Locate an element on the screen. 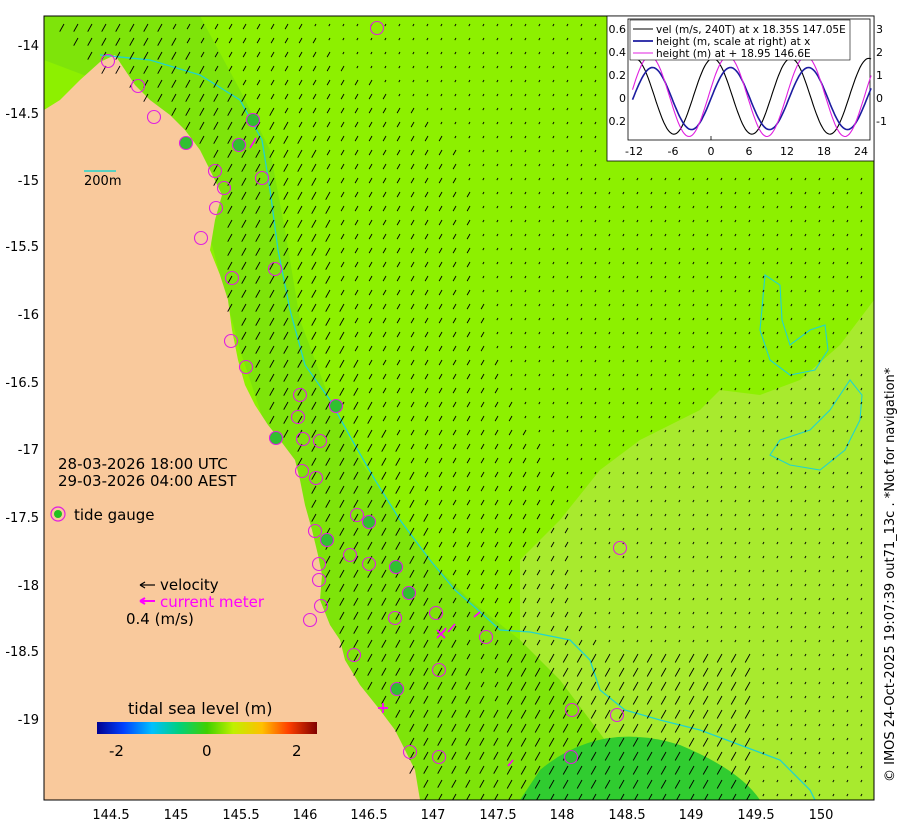  x-tick: 146 is located at coordinates (305, 815).